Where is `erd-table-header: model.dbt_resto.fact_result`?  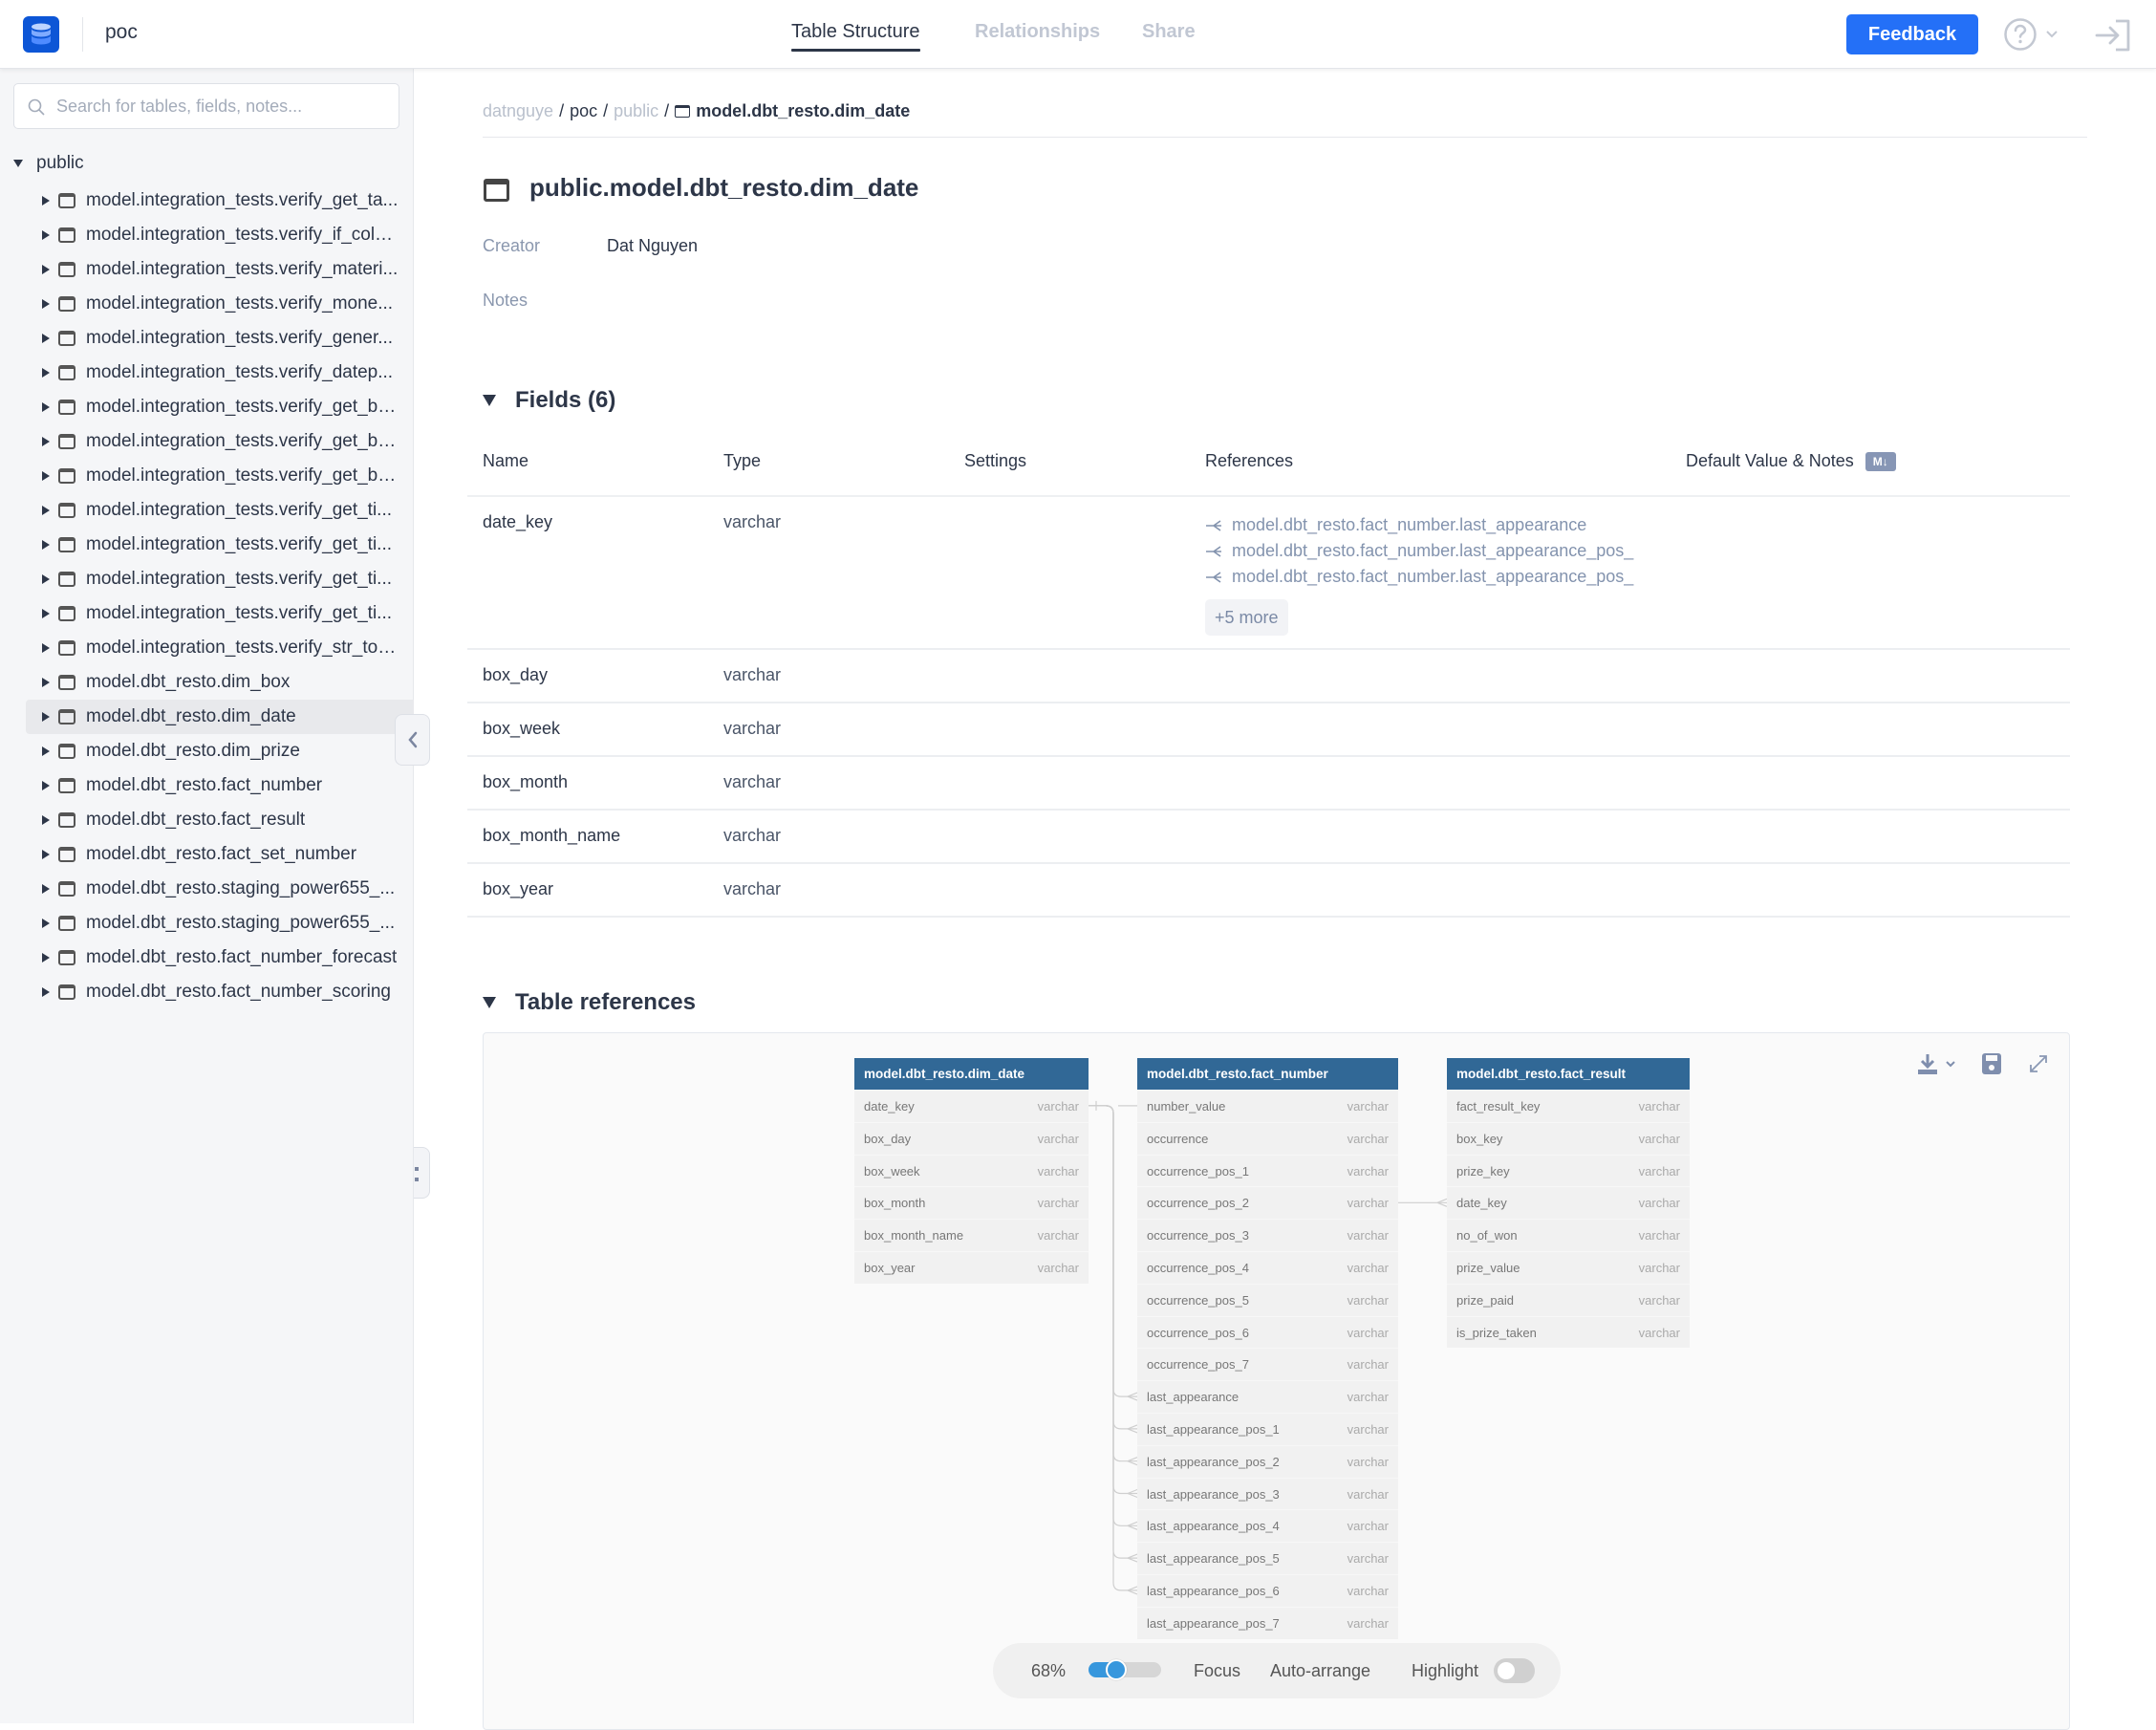
erd-table-header: model.dbt_resto.fact_result is located at coordinates (1568, 1074).